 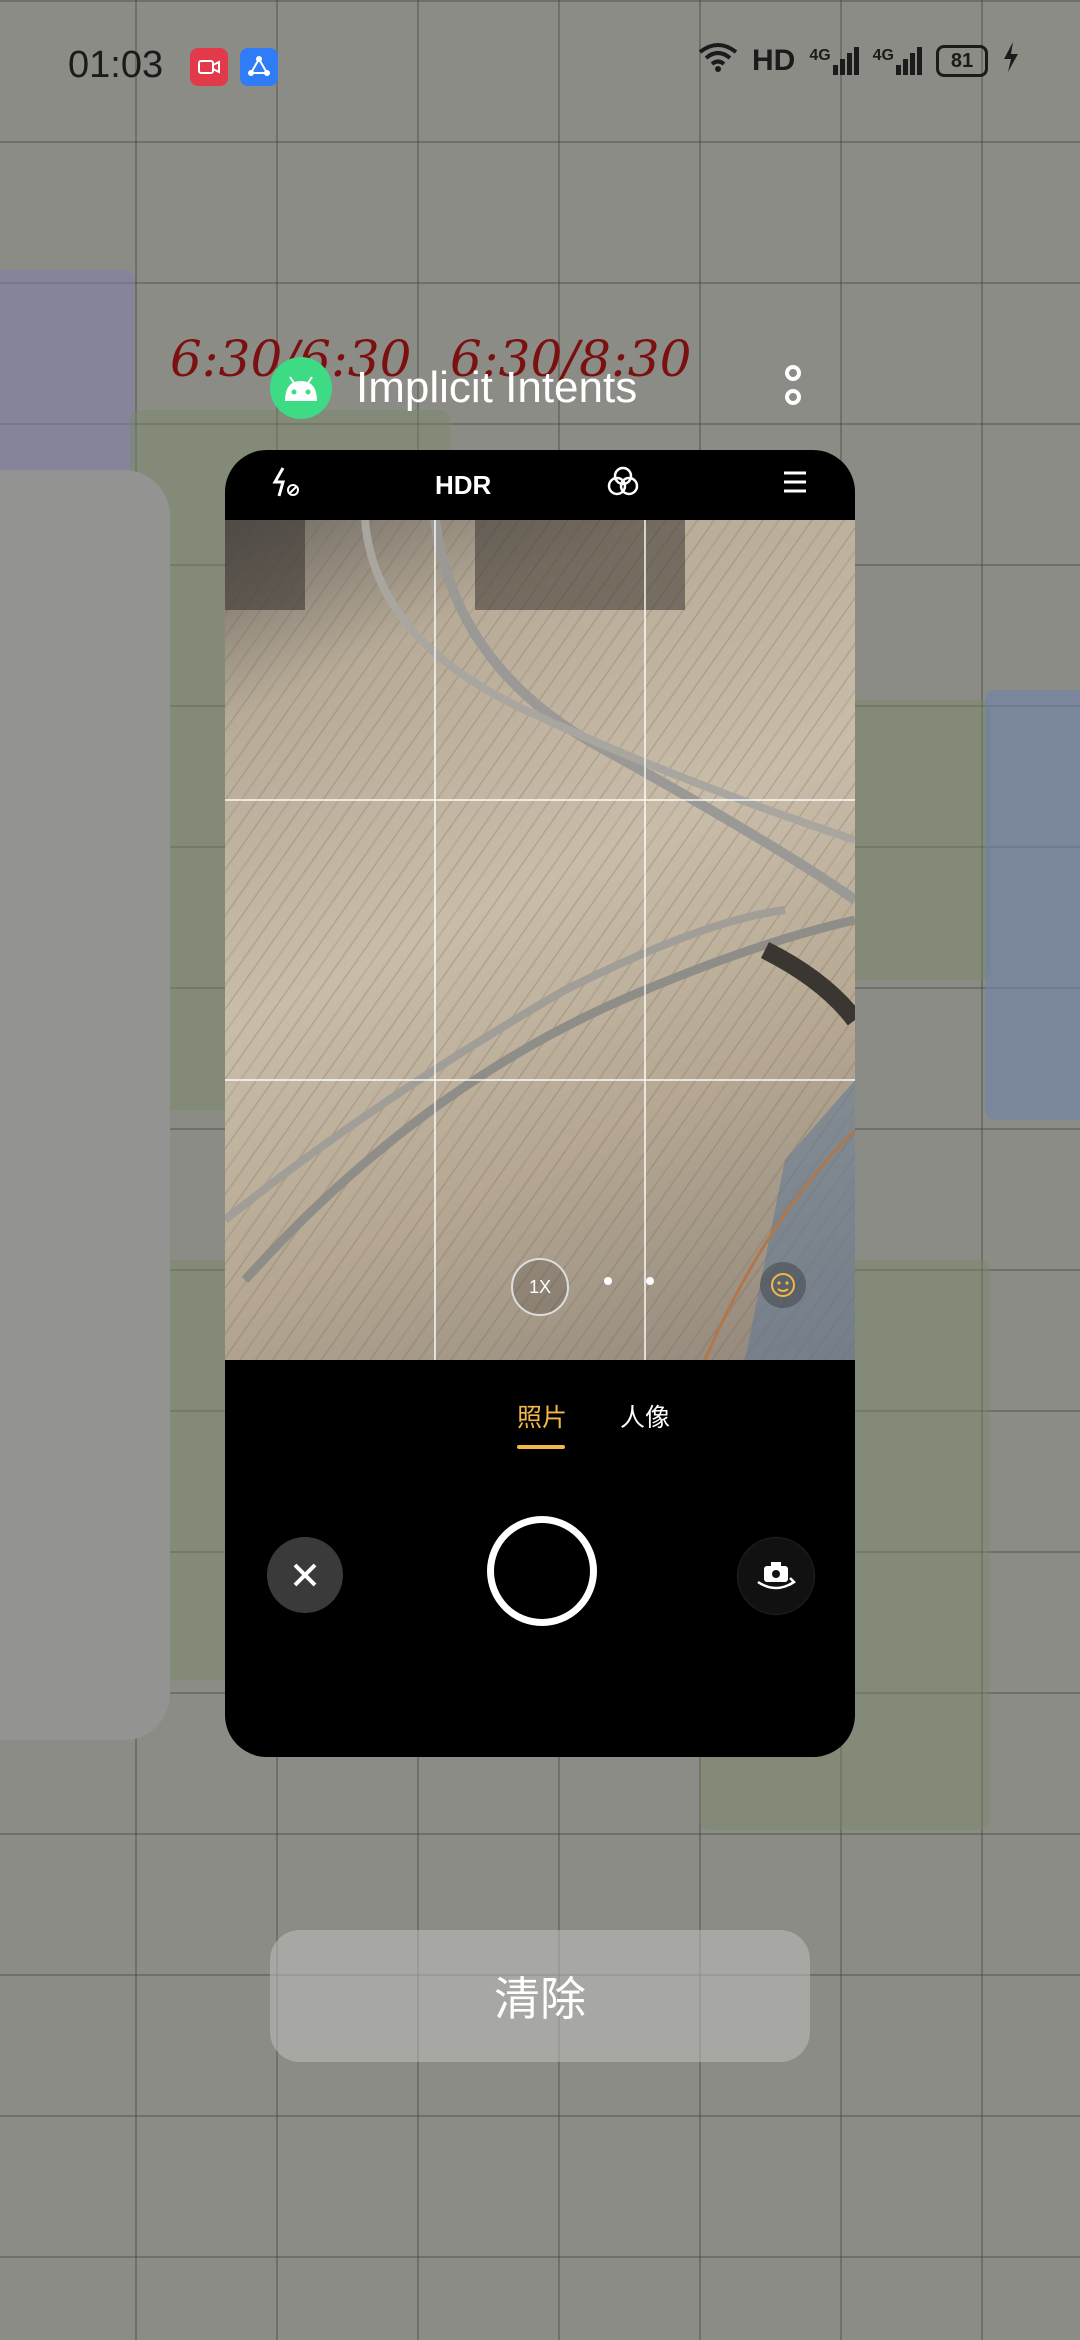 I want to click on clear-all-button: 清除, so click(x=540, y=1996).